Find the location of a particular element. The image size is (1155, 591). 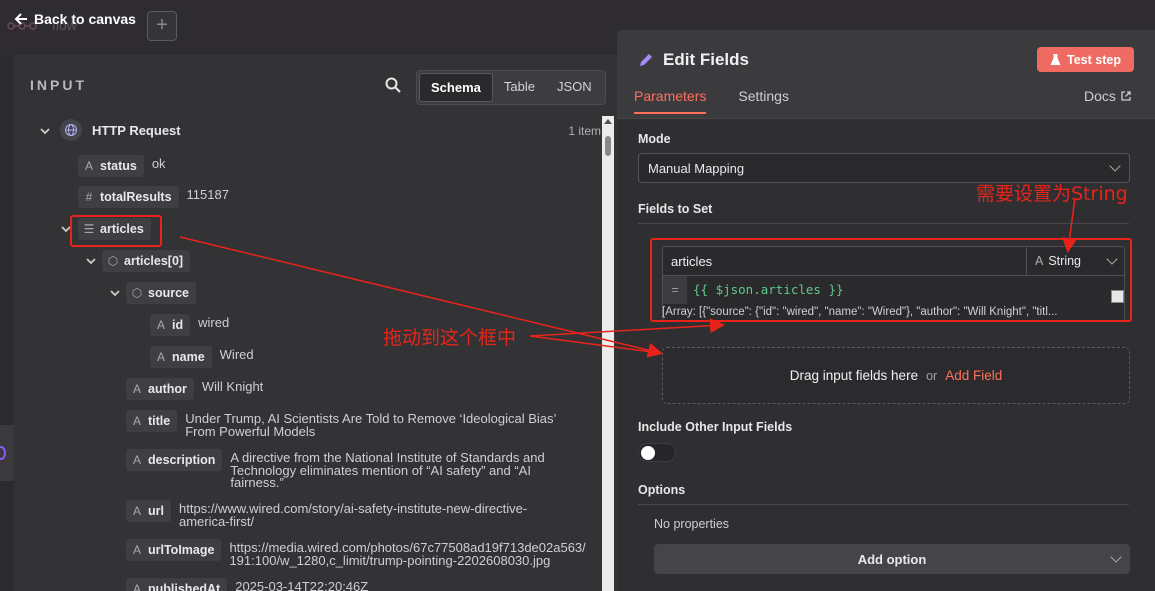

field-name-input: articles is located at coordinates (845, 261).